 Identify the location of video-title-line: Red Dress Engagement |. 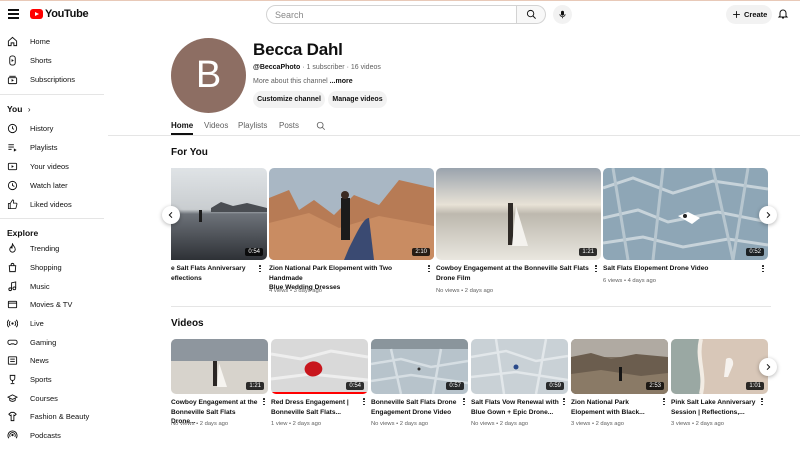
(310, 402).